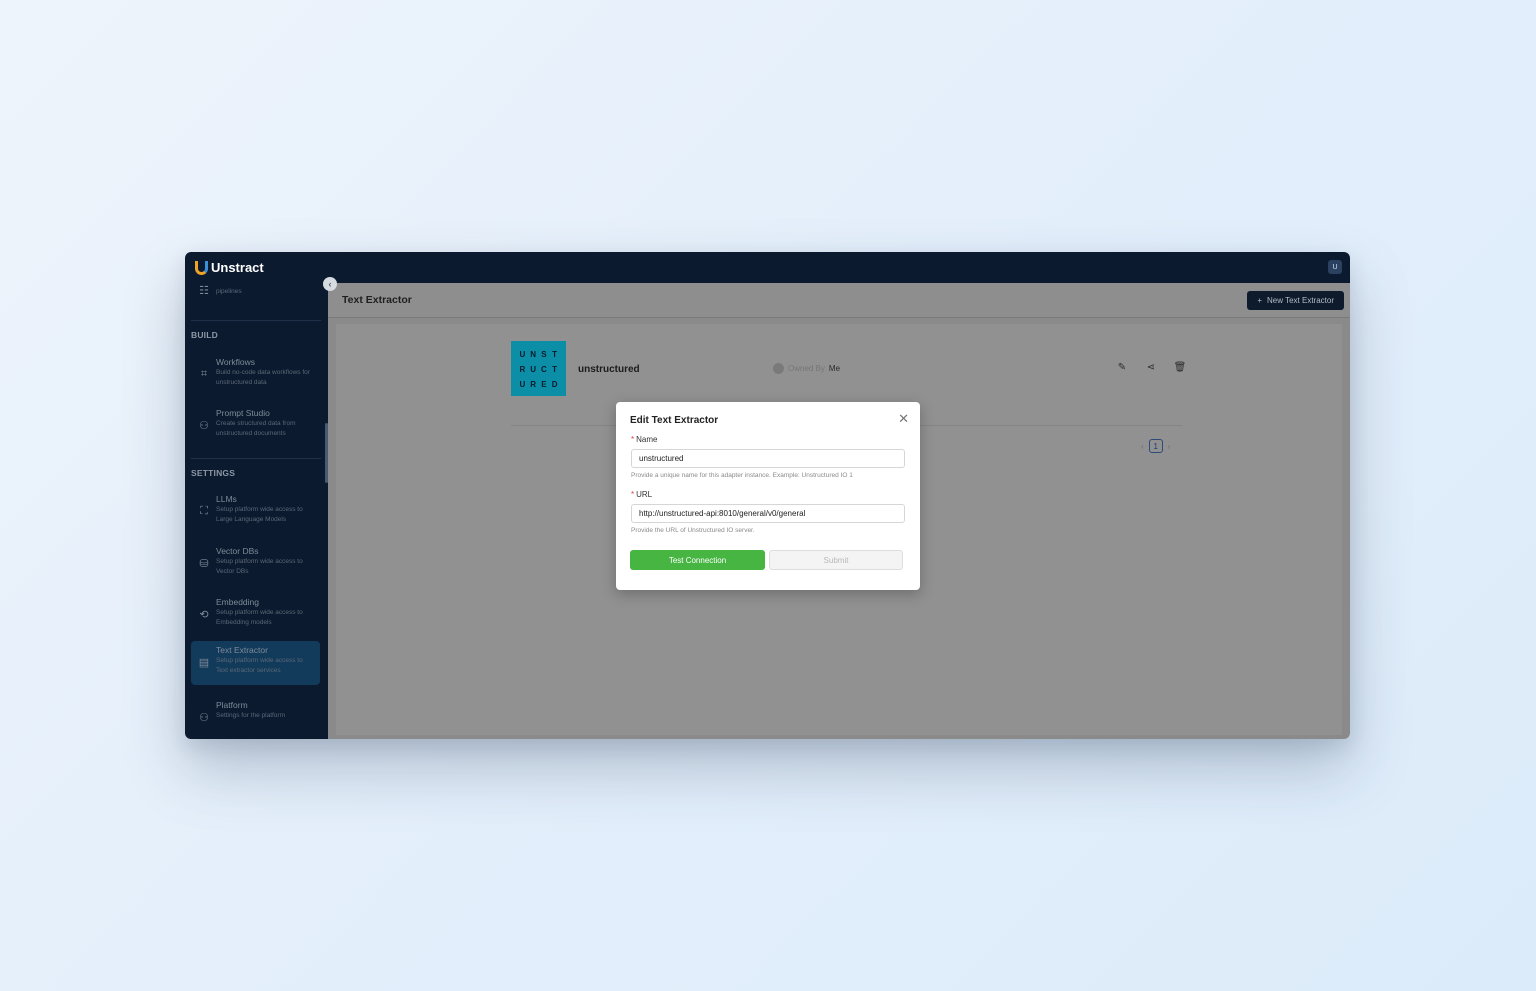 Image resolution: width=1536 pixels, height=991 pixels. I want to click on top-bar: Unstract U, so click(767, 267).